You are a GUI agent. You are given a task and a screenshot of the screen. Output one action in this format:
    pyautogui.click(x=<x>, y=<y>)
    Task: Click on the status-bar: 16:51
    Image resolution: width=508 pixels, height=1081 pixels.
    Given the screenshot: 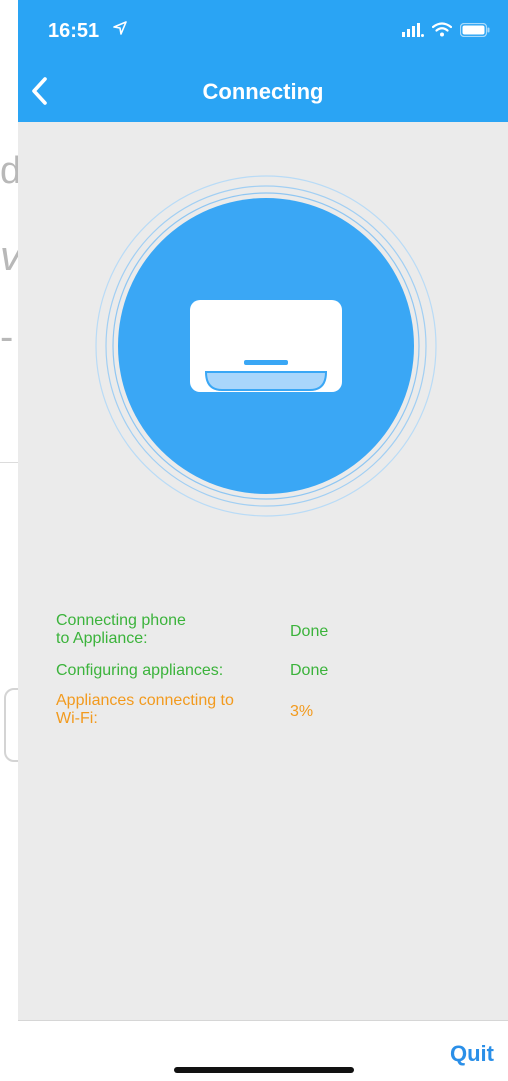 What is the action you would take?
    pyautogui.click(x=263, y=30)
    